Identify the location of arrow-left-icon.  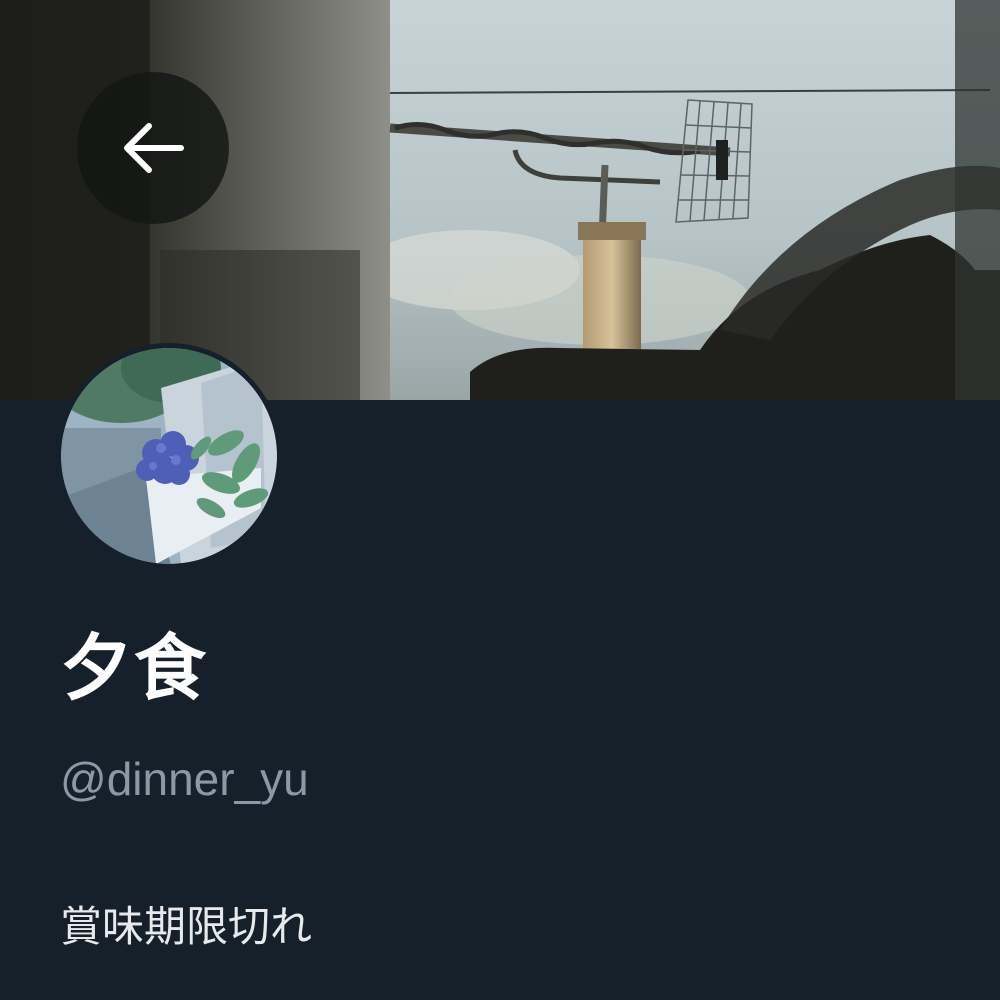
(154, 148).